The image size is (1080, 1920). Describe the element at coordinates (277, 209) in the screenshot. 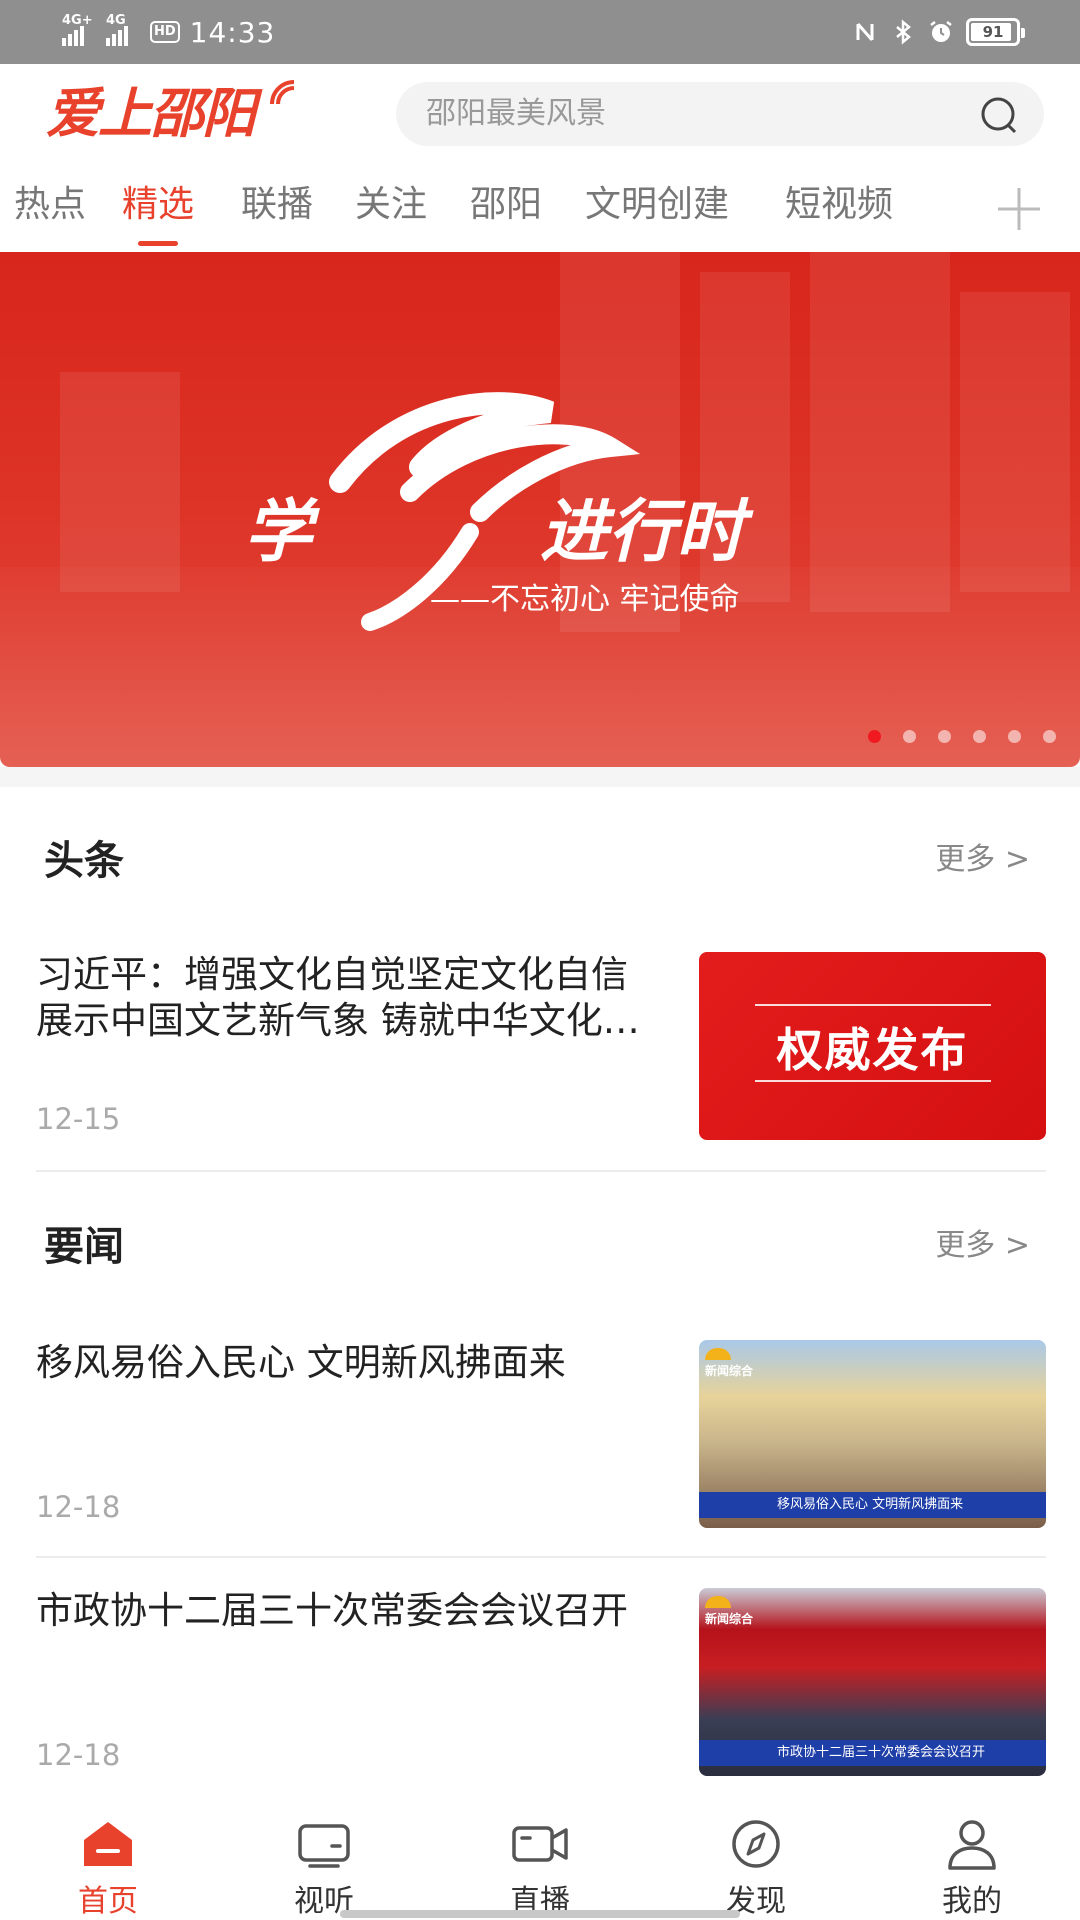

I see `tab-broadcast: 联播` at that location.